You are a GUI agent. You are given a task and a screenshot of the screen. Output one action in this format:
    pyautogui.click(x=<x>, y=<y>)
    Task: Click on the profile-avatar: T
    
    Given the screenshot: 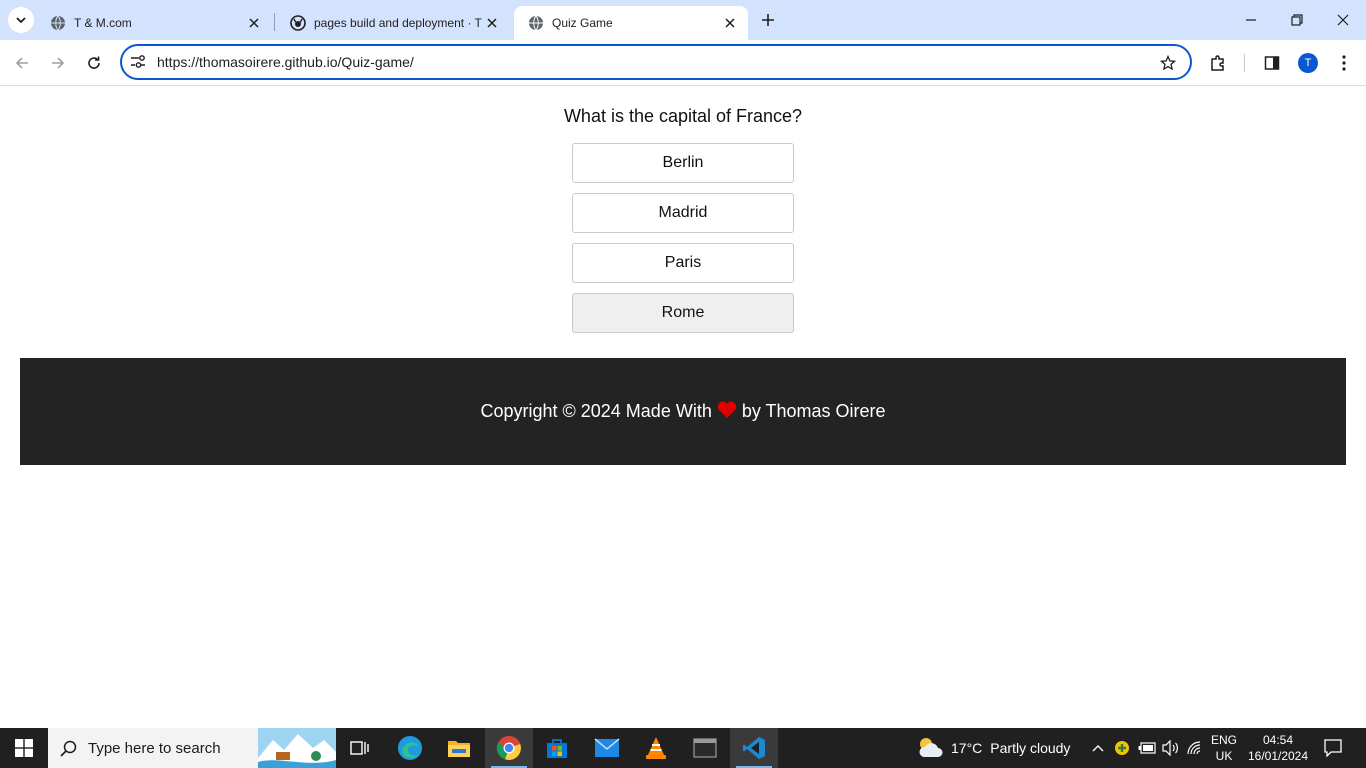 What is the action you would take?
    pyautogui.click(x=1308, y=63)
    